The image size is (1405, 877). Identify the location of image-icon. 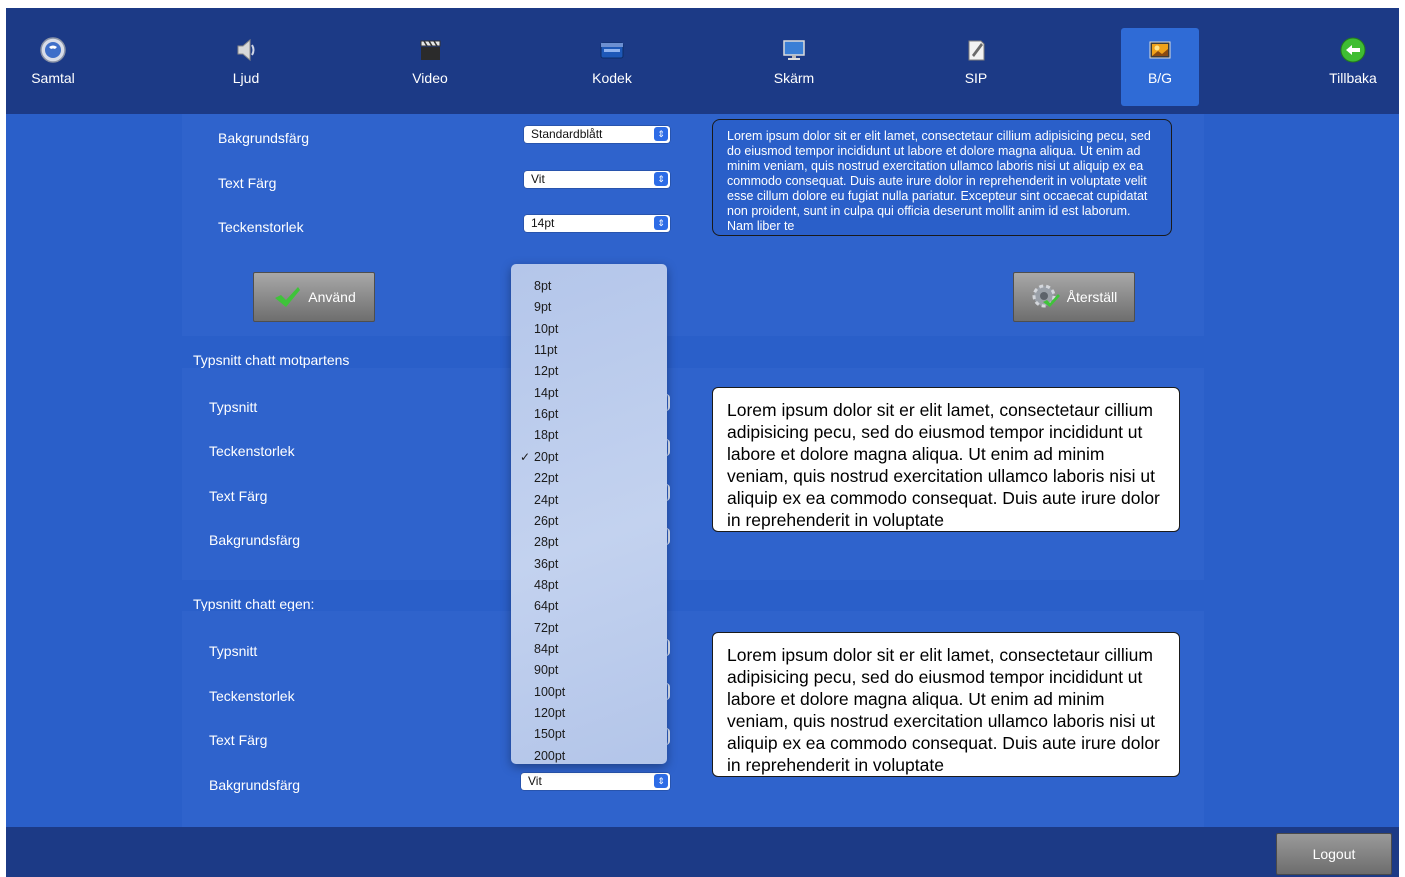
(1160, 50).